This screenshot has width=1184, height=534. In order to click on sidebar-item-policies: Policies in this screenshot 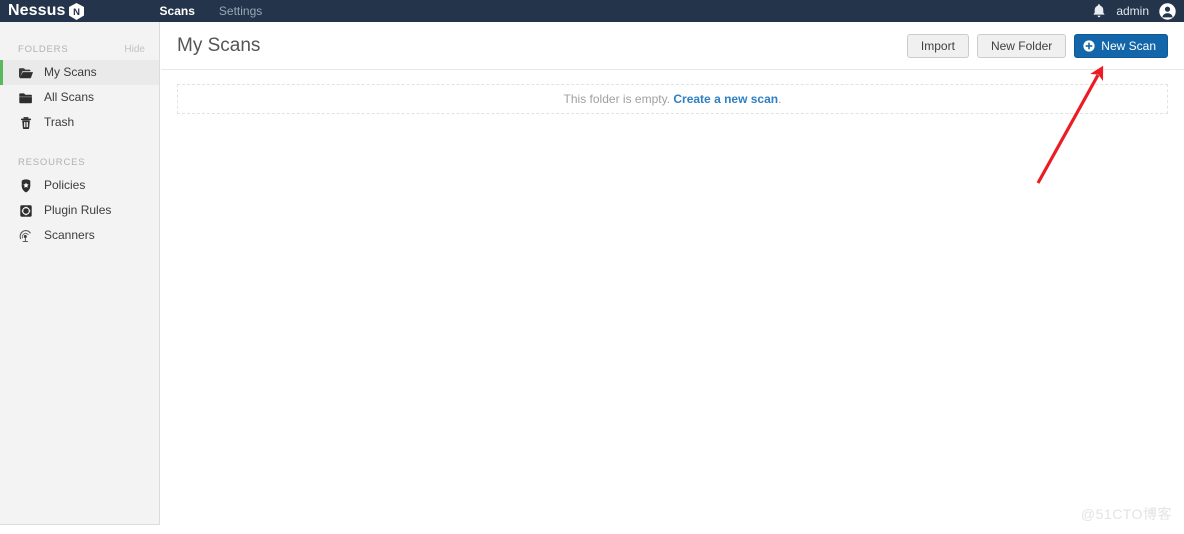, I will do `click(79, 185)`.